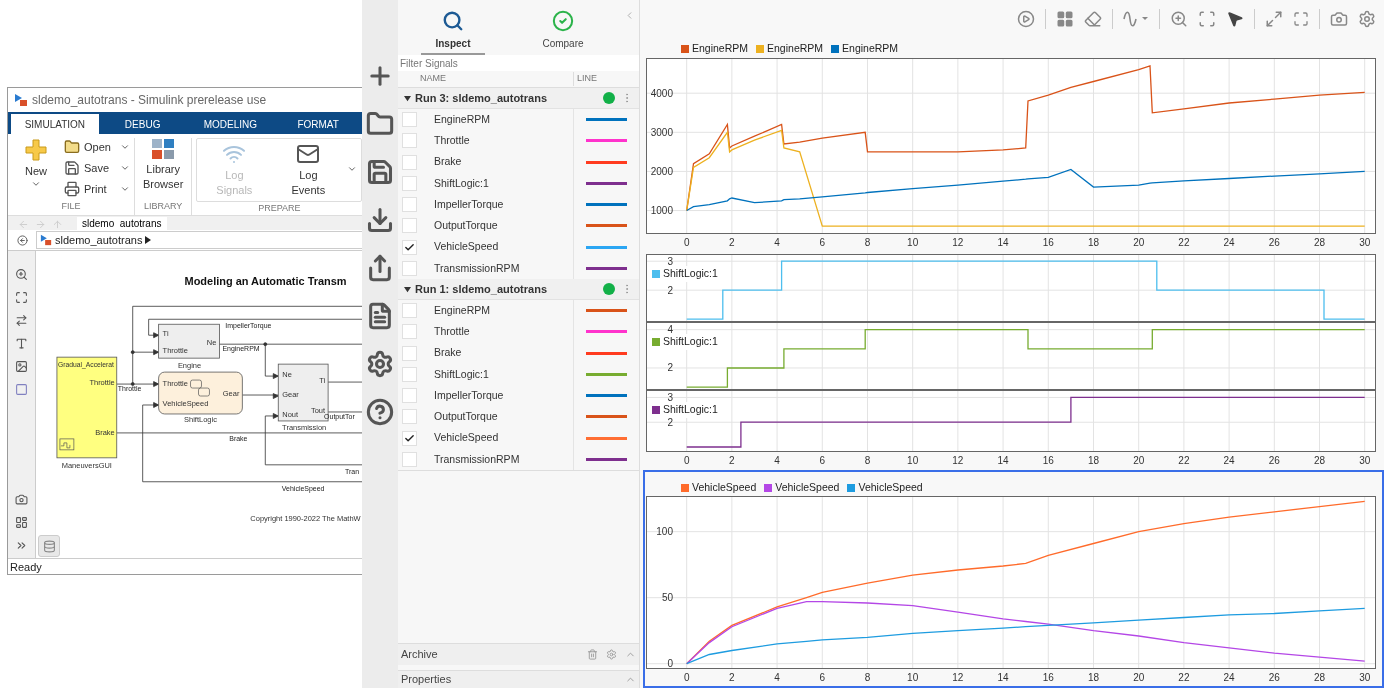 This screenshot has width=1384, height=688. What do you see at coordinates (518, 679) in the screenshot?
I see `properties-panel: Properties` at bounding box center [518, 679].